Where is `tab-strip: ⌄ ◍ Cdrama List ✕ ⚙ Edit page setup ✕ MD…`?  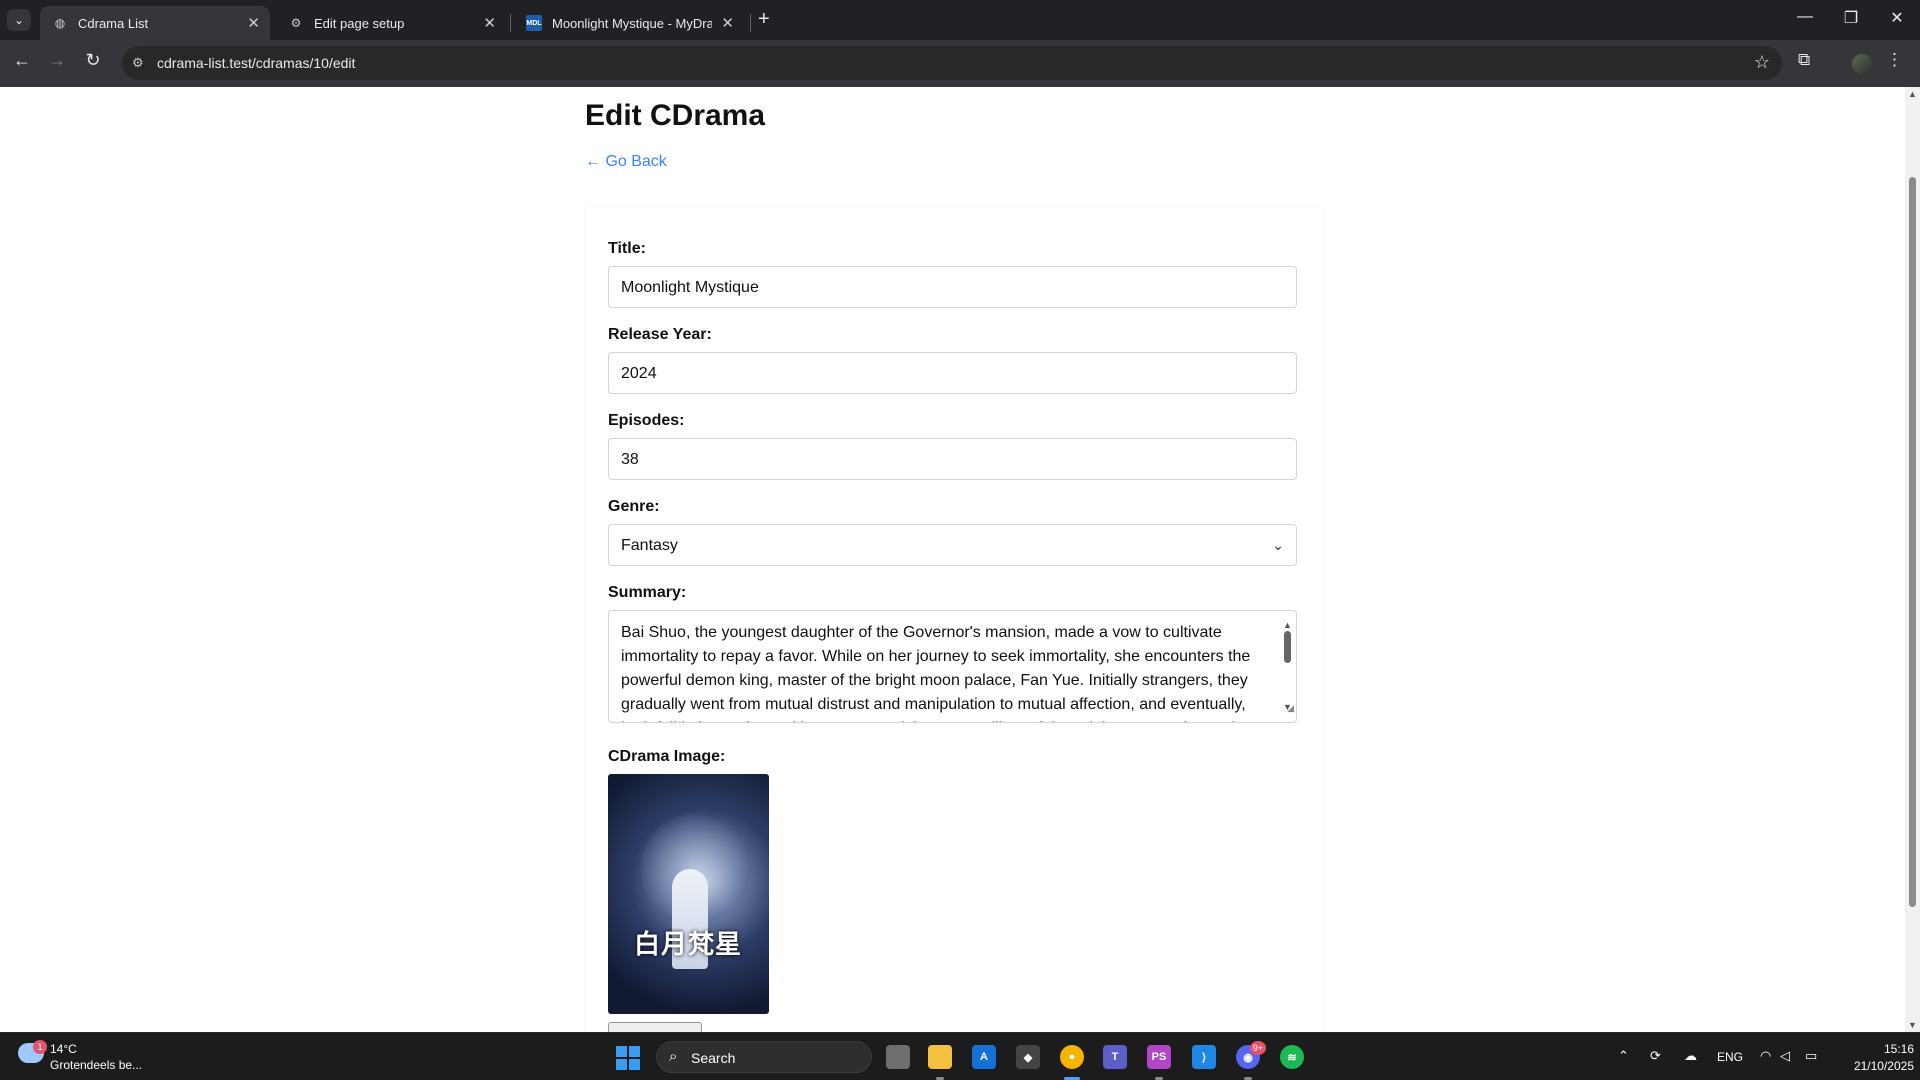 tab-strip: ⌄ ◍ Cdrama List ✕ ⚙ Edit page setup ✕ MD… is located at coordinates (960, 20).